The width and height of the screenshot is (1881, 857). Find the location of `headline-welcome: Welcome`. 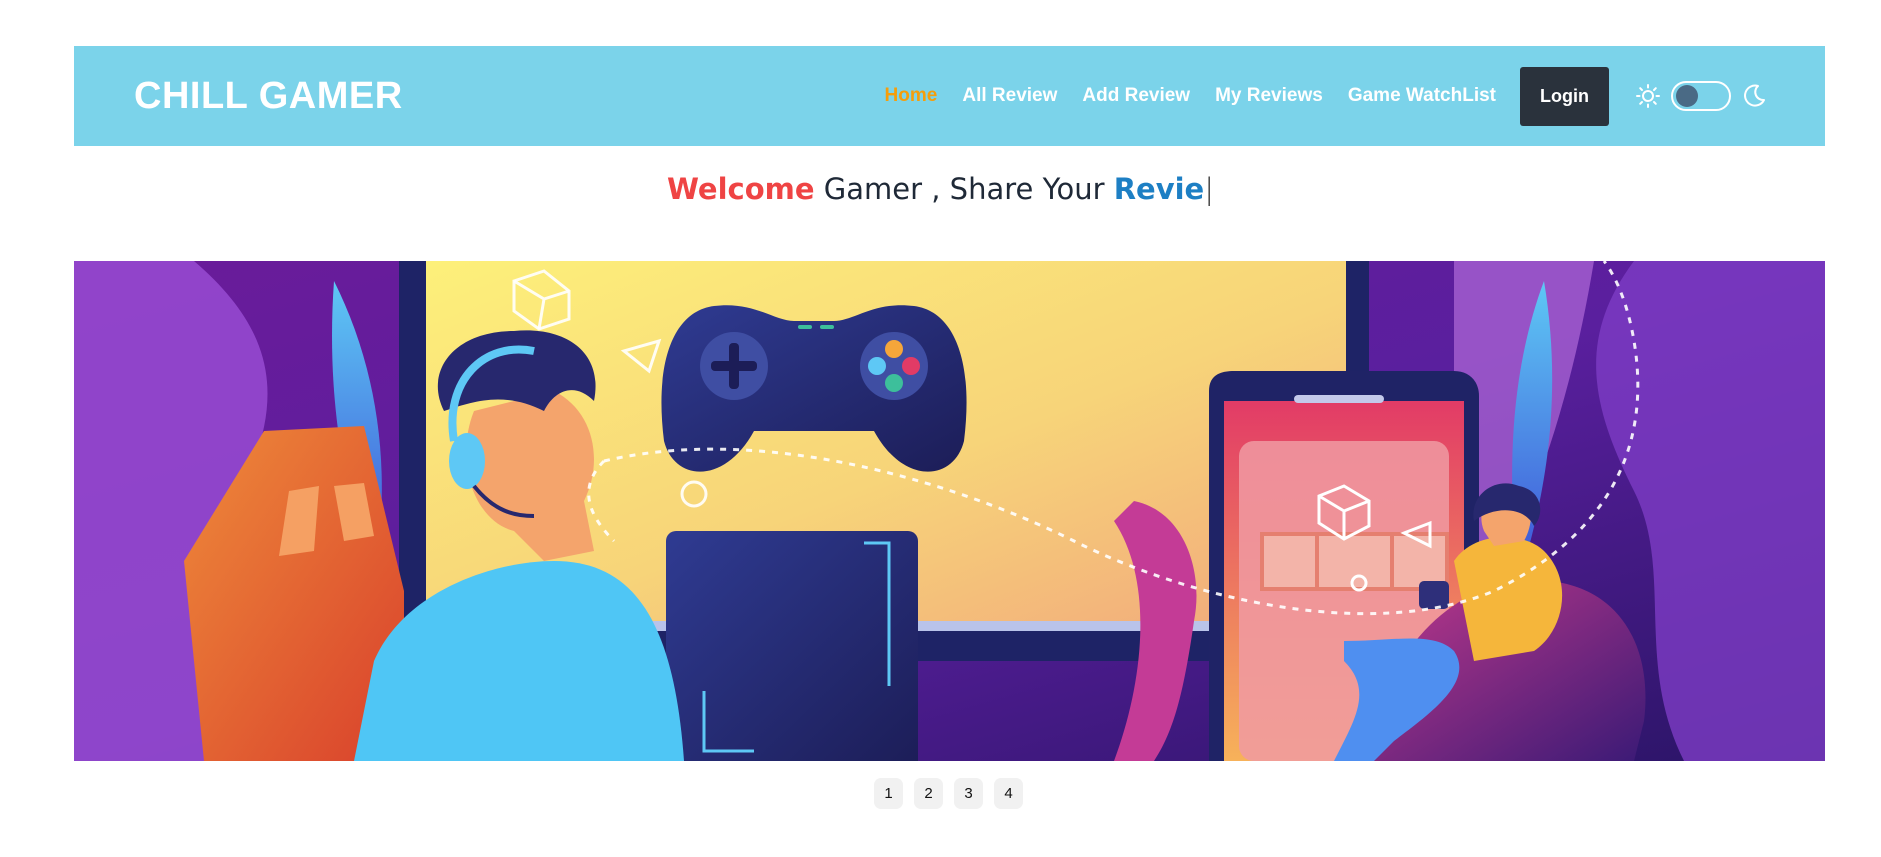

headline-welcome: Welcome is located at coordinates (740, 189).